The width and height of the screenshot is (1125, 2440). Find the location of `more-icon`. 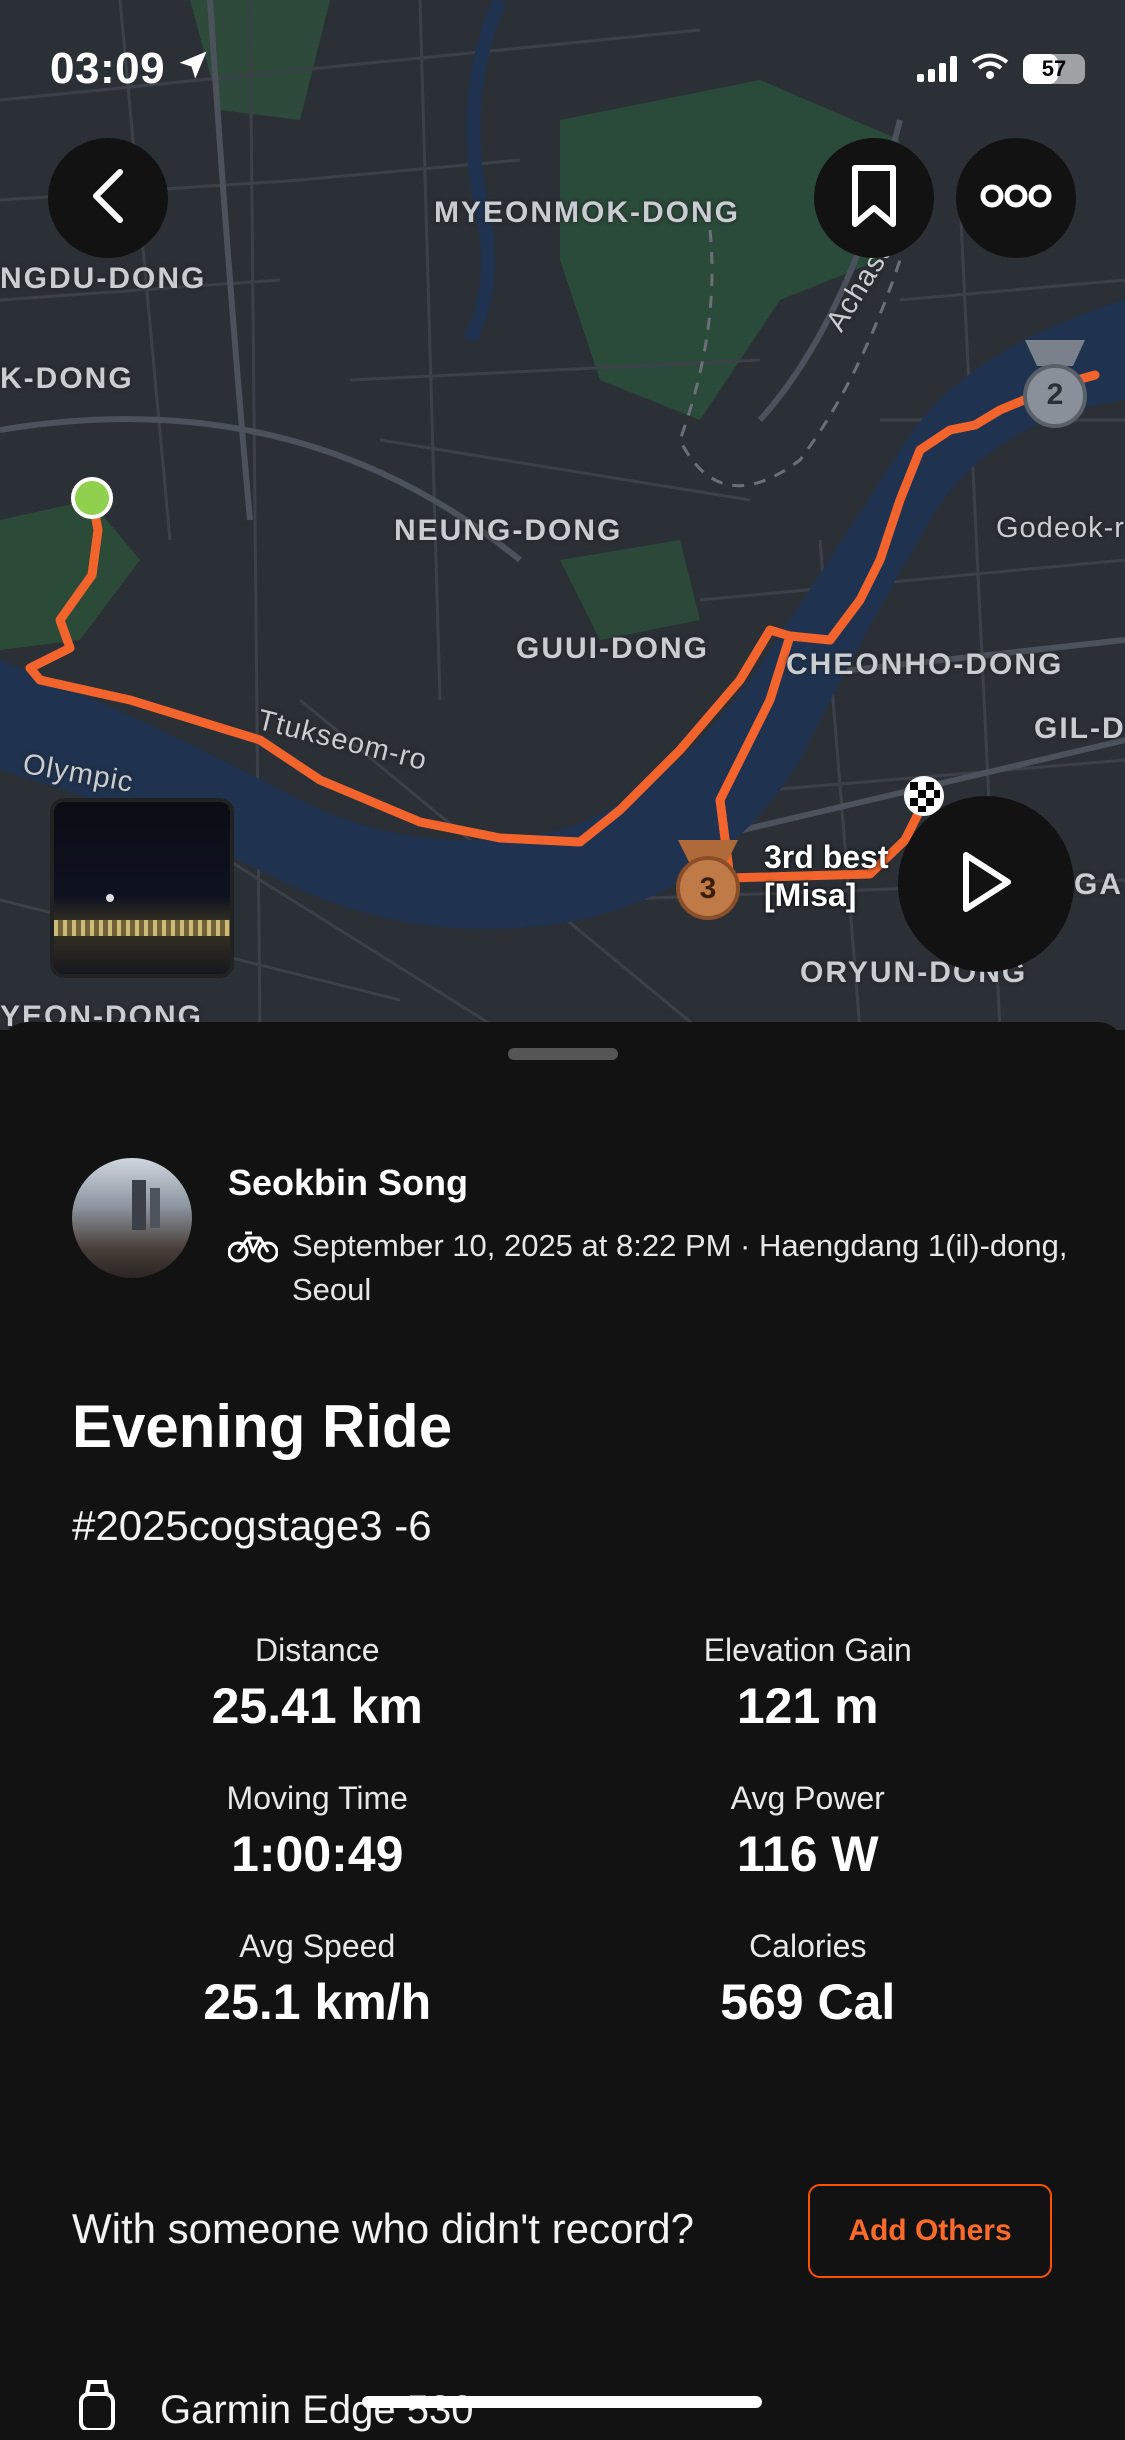

more-icon is located at coordinates (1016, 198).